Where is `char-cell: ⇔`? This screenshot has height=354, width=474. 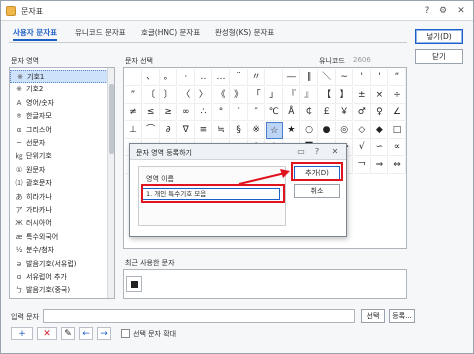
char-cell: ⇔ is located at coordinates (397, 165).